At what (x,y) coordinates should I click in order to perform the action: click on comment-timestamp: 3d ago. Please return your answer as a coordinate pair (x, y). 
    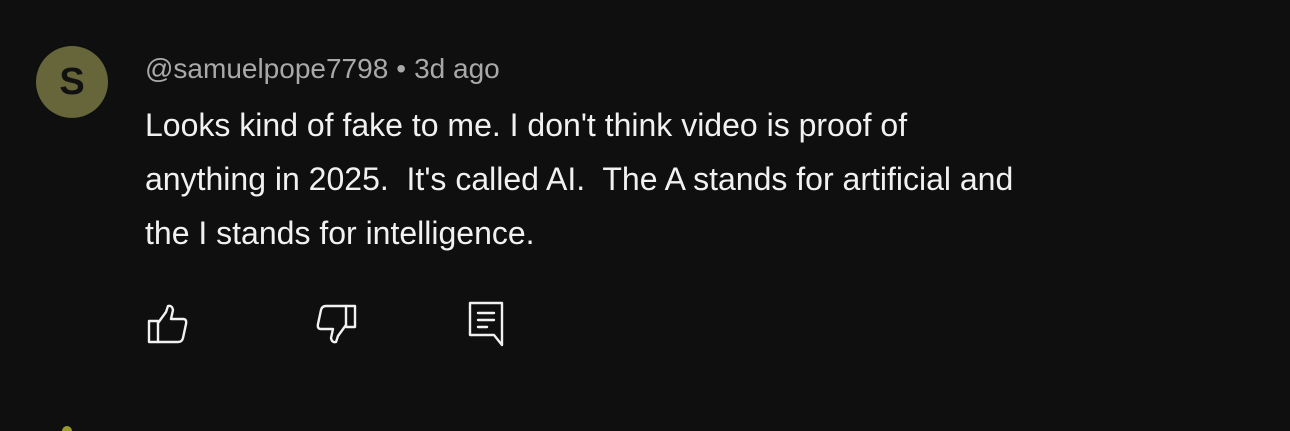
    Looking at the image, I should click on (457, 68).